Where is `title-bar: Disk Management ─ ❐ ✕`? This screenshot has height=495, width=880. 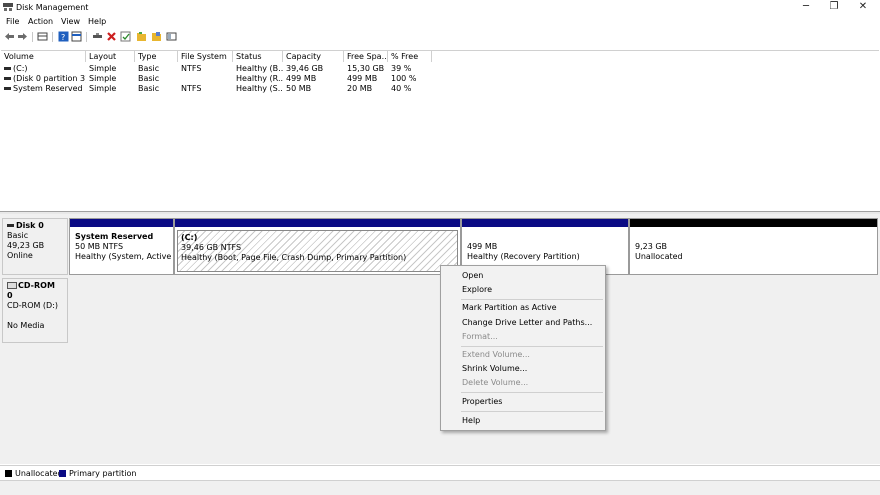 title-bar: Disk Management ─ ❐ ✕ is located at coordinates (440, 7).